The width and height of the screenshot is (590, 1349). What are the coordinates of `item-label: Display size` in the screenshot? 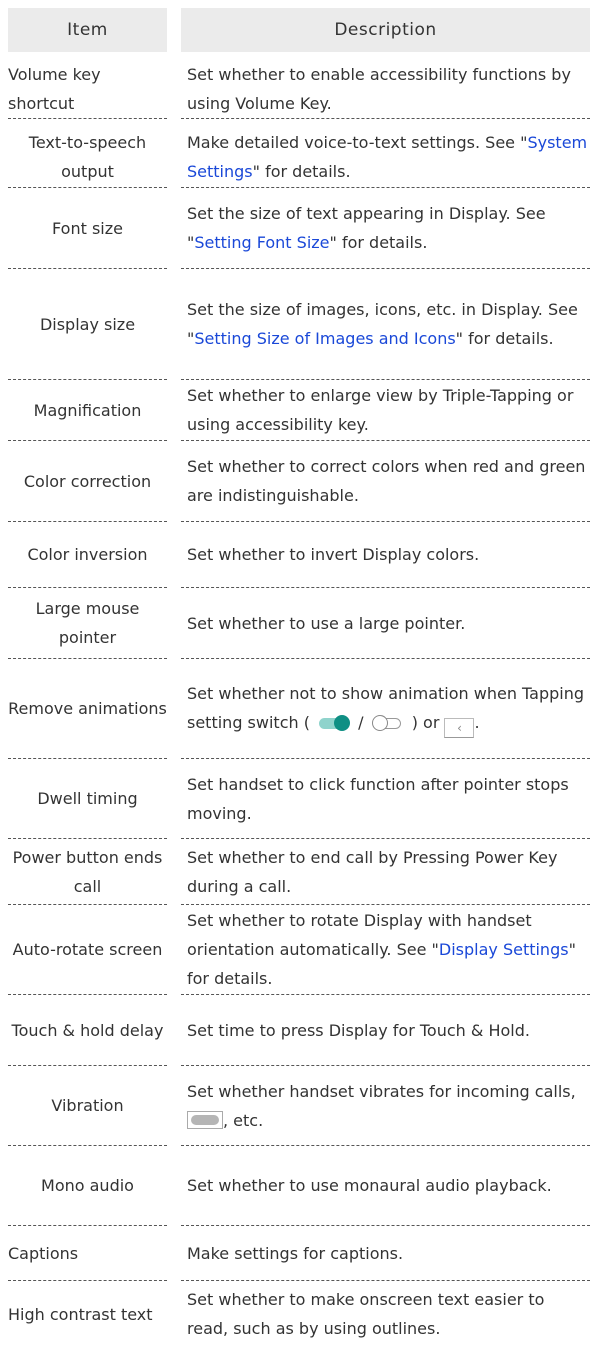 It's located at (87, 324).